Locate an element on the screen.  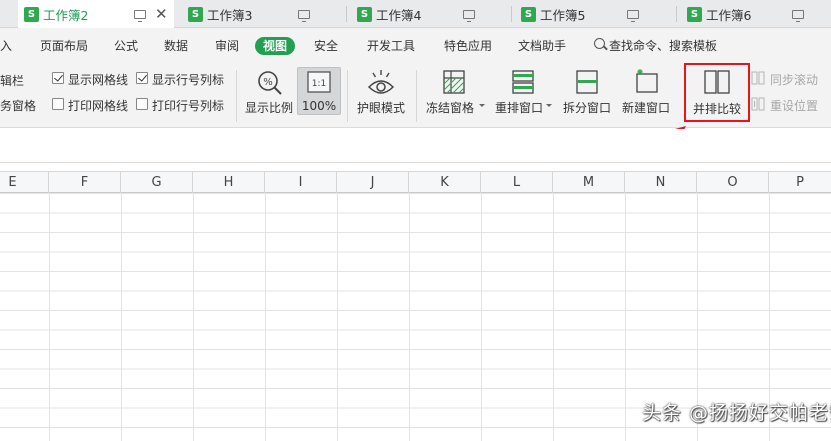
menu-security: 安全 is located at coordinates (326, 46).